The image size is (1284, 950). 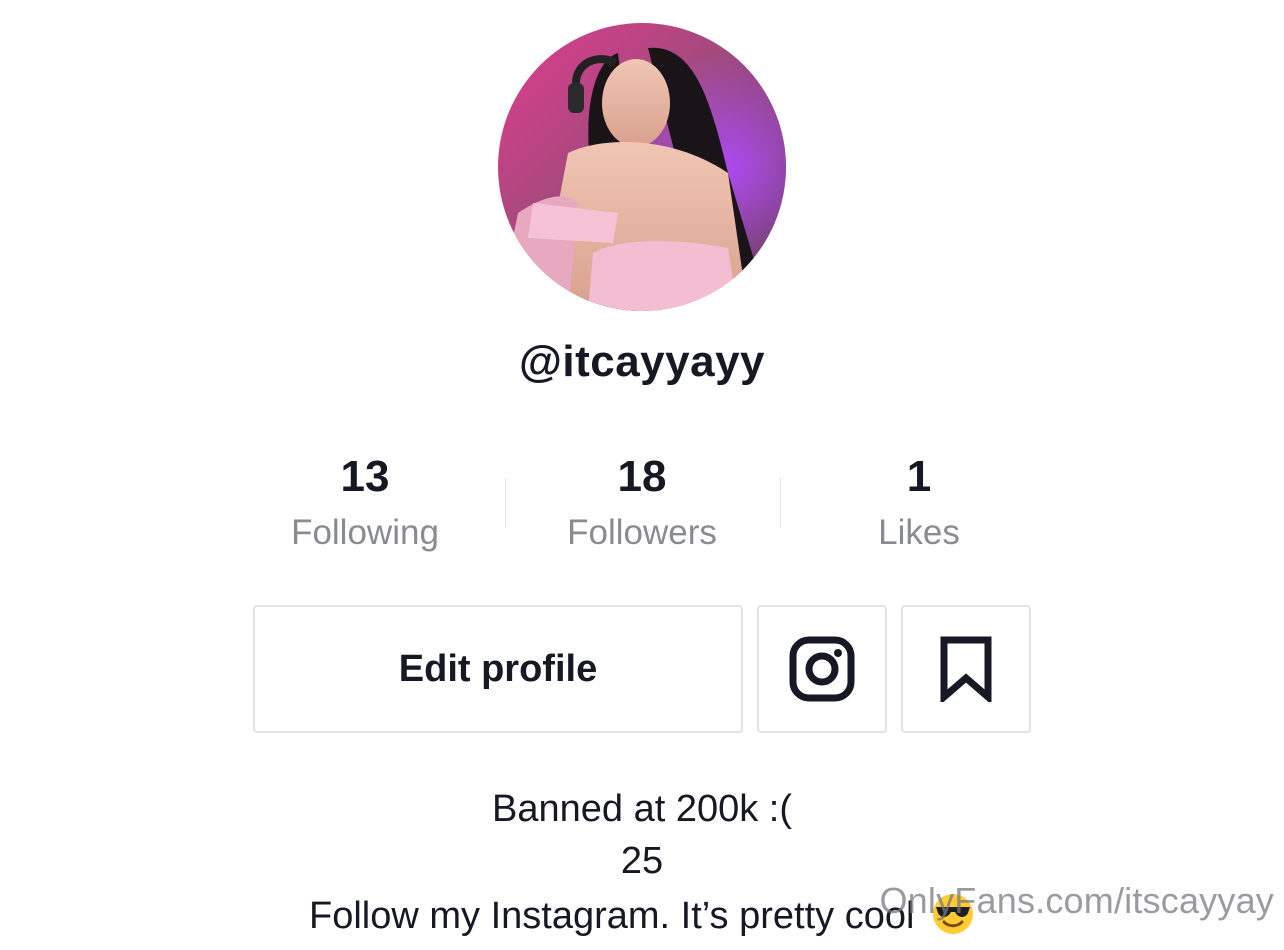 What do you see at coordinates (365, 532) in the screenshot?
I see `following-label: Following` at bounding box center [365, 532].